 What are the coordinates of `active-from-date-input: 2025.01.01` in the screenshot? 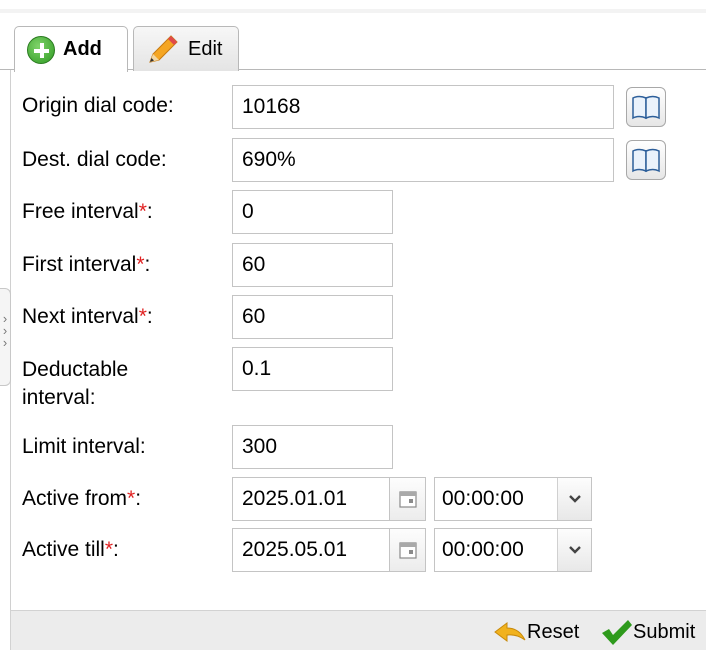 It's located at (311, 499).